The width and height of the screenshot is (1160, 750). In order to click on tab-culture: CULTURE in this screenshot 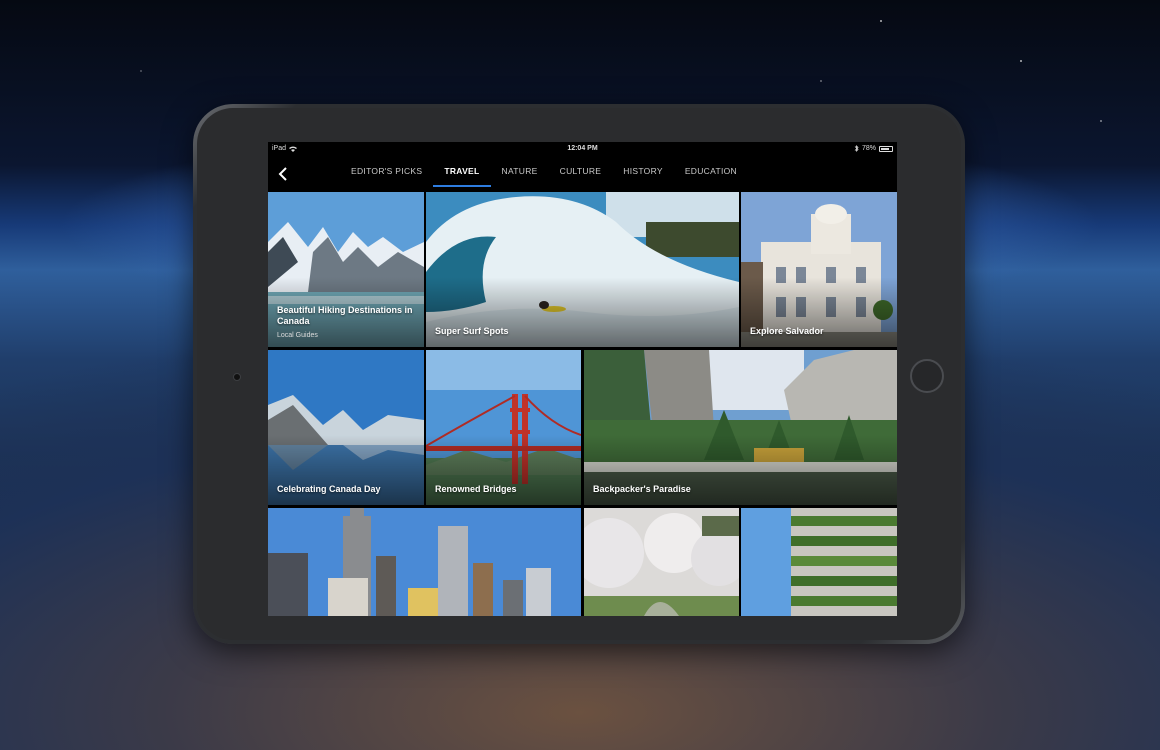, I will do `click(581, 174)`.